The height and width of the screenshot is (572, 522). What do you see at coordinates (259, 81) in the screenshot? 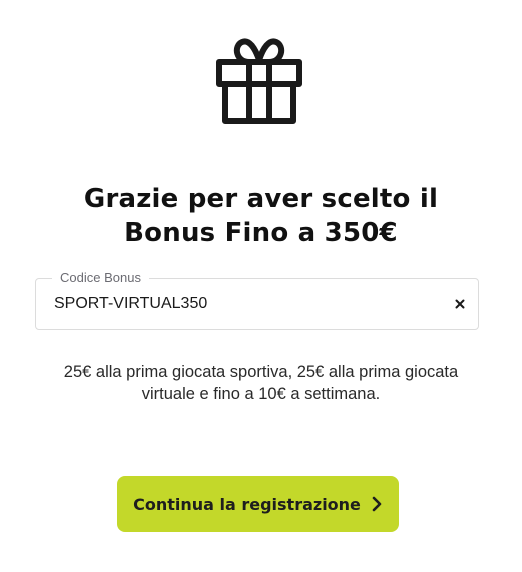
I see `gift-icon` at bounding box center [259, 81].